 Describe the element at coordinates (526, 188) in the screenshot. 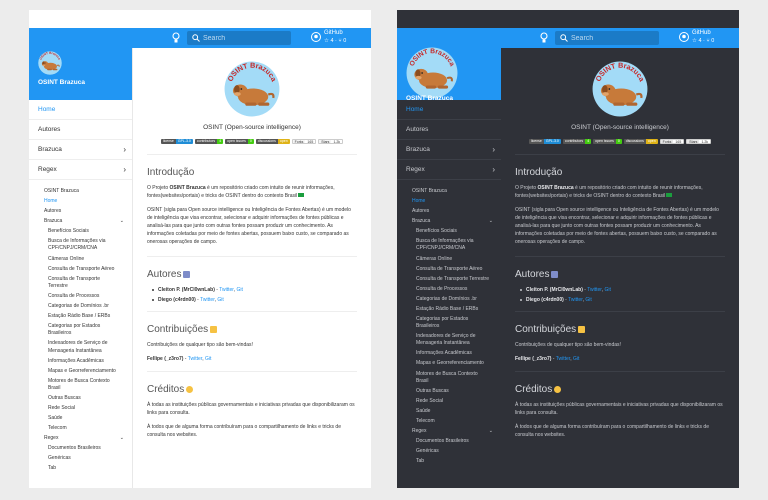

I see `intro-text: O Projeto` at that location.